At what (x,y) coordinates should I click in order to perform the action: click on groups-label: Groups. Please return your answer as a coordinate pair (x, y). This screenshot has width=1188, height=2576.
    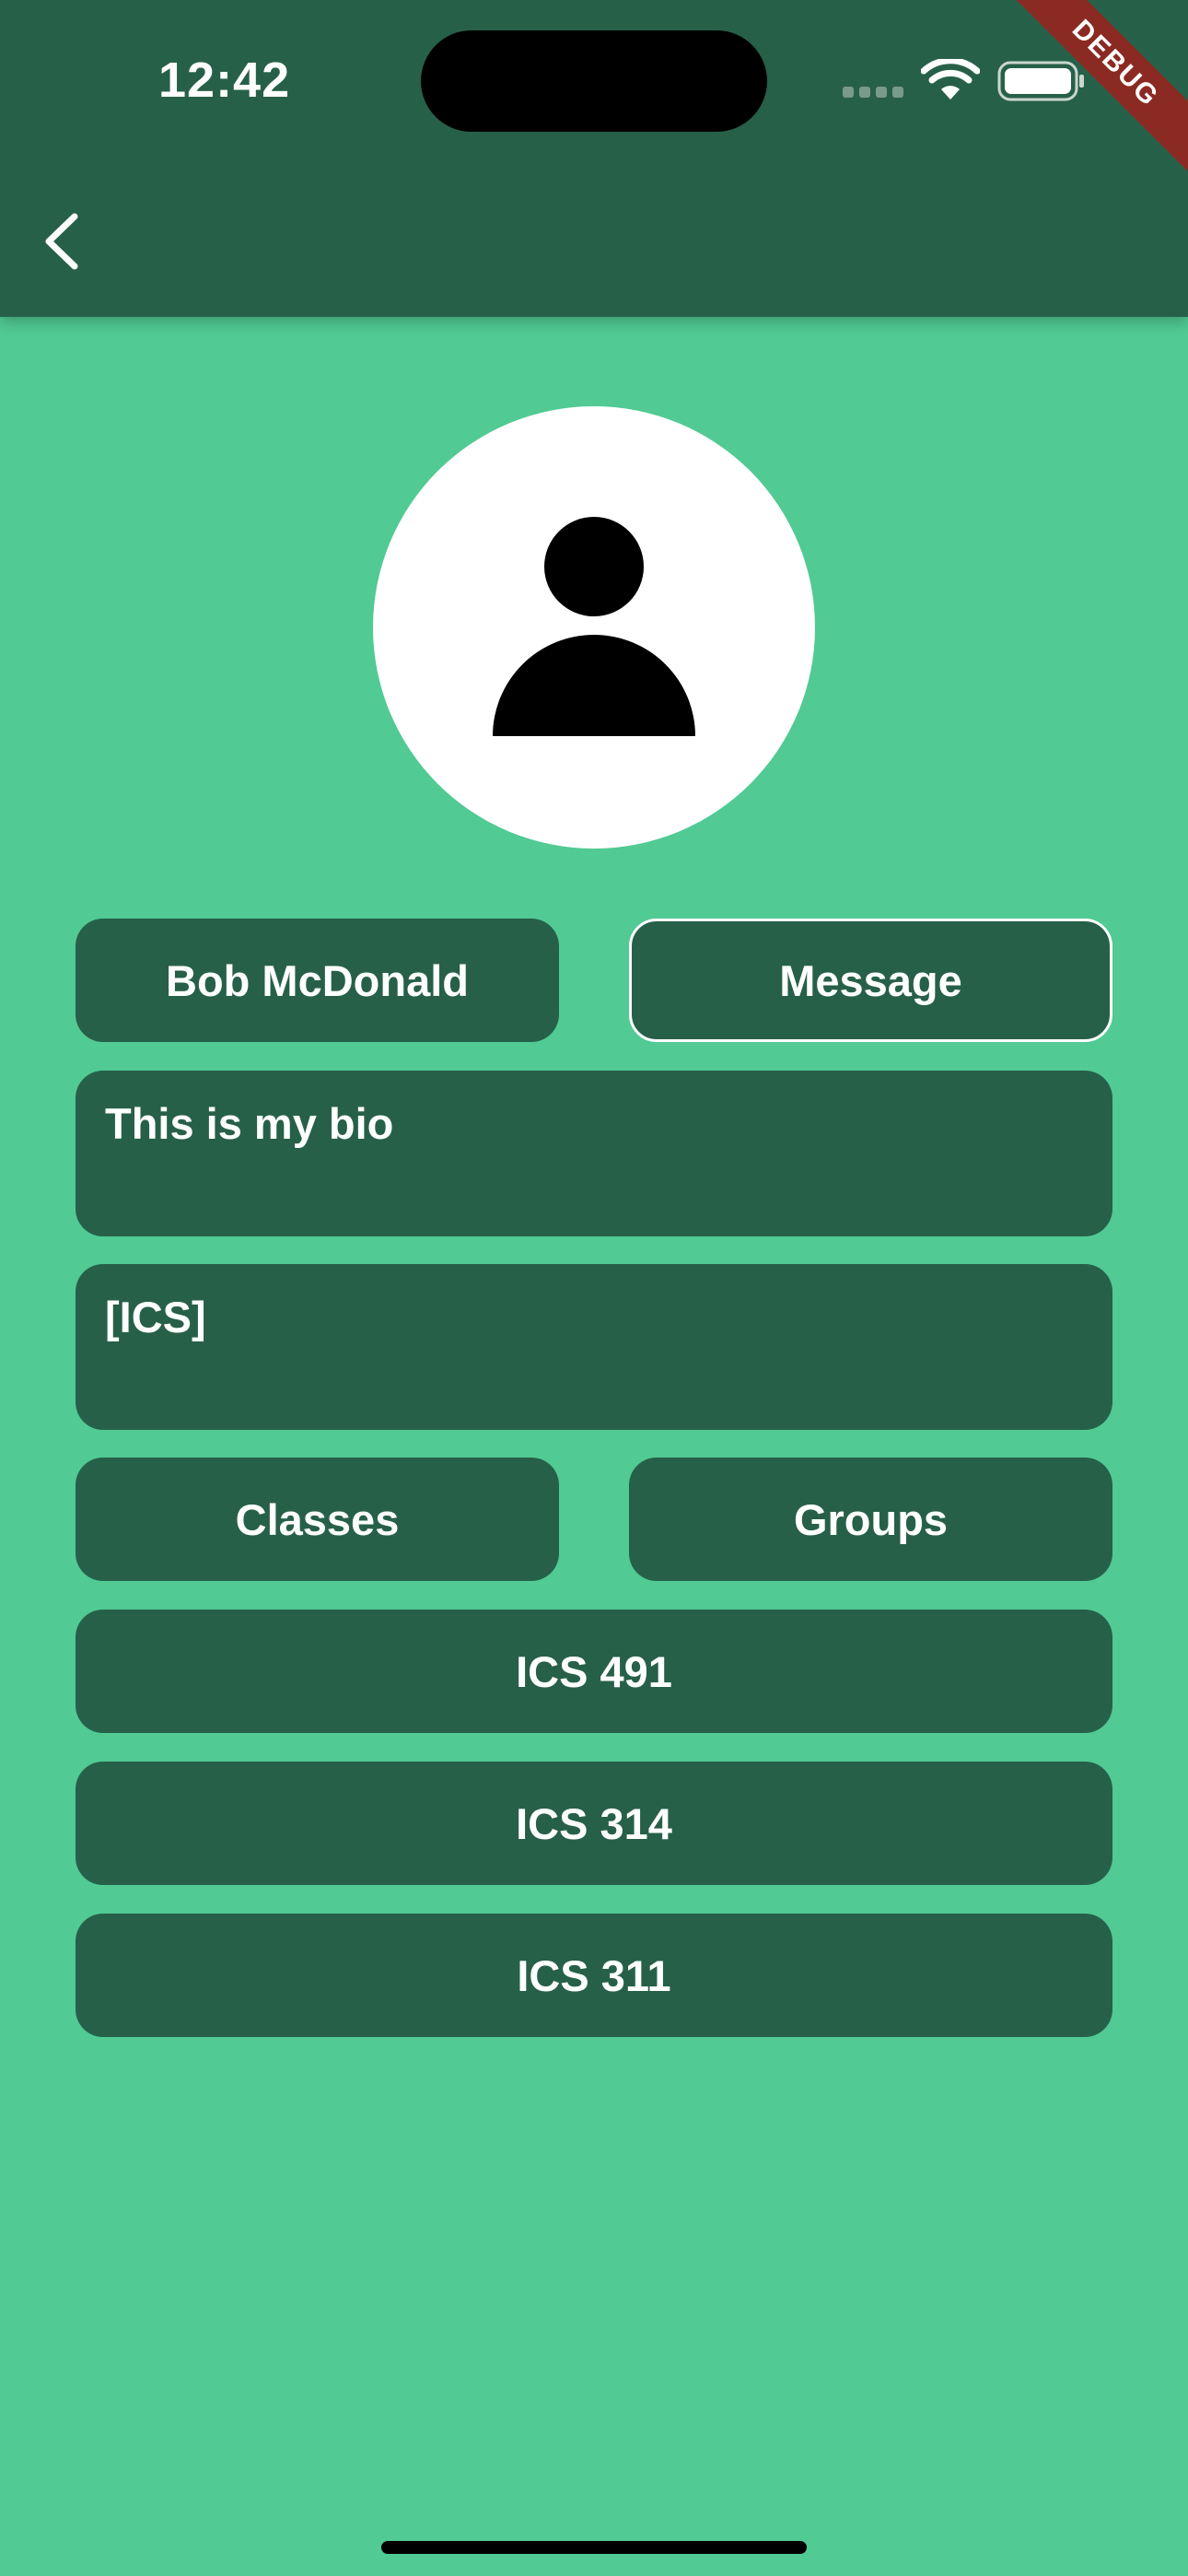
    Looking at the image, I should click on (871, 1519).